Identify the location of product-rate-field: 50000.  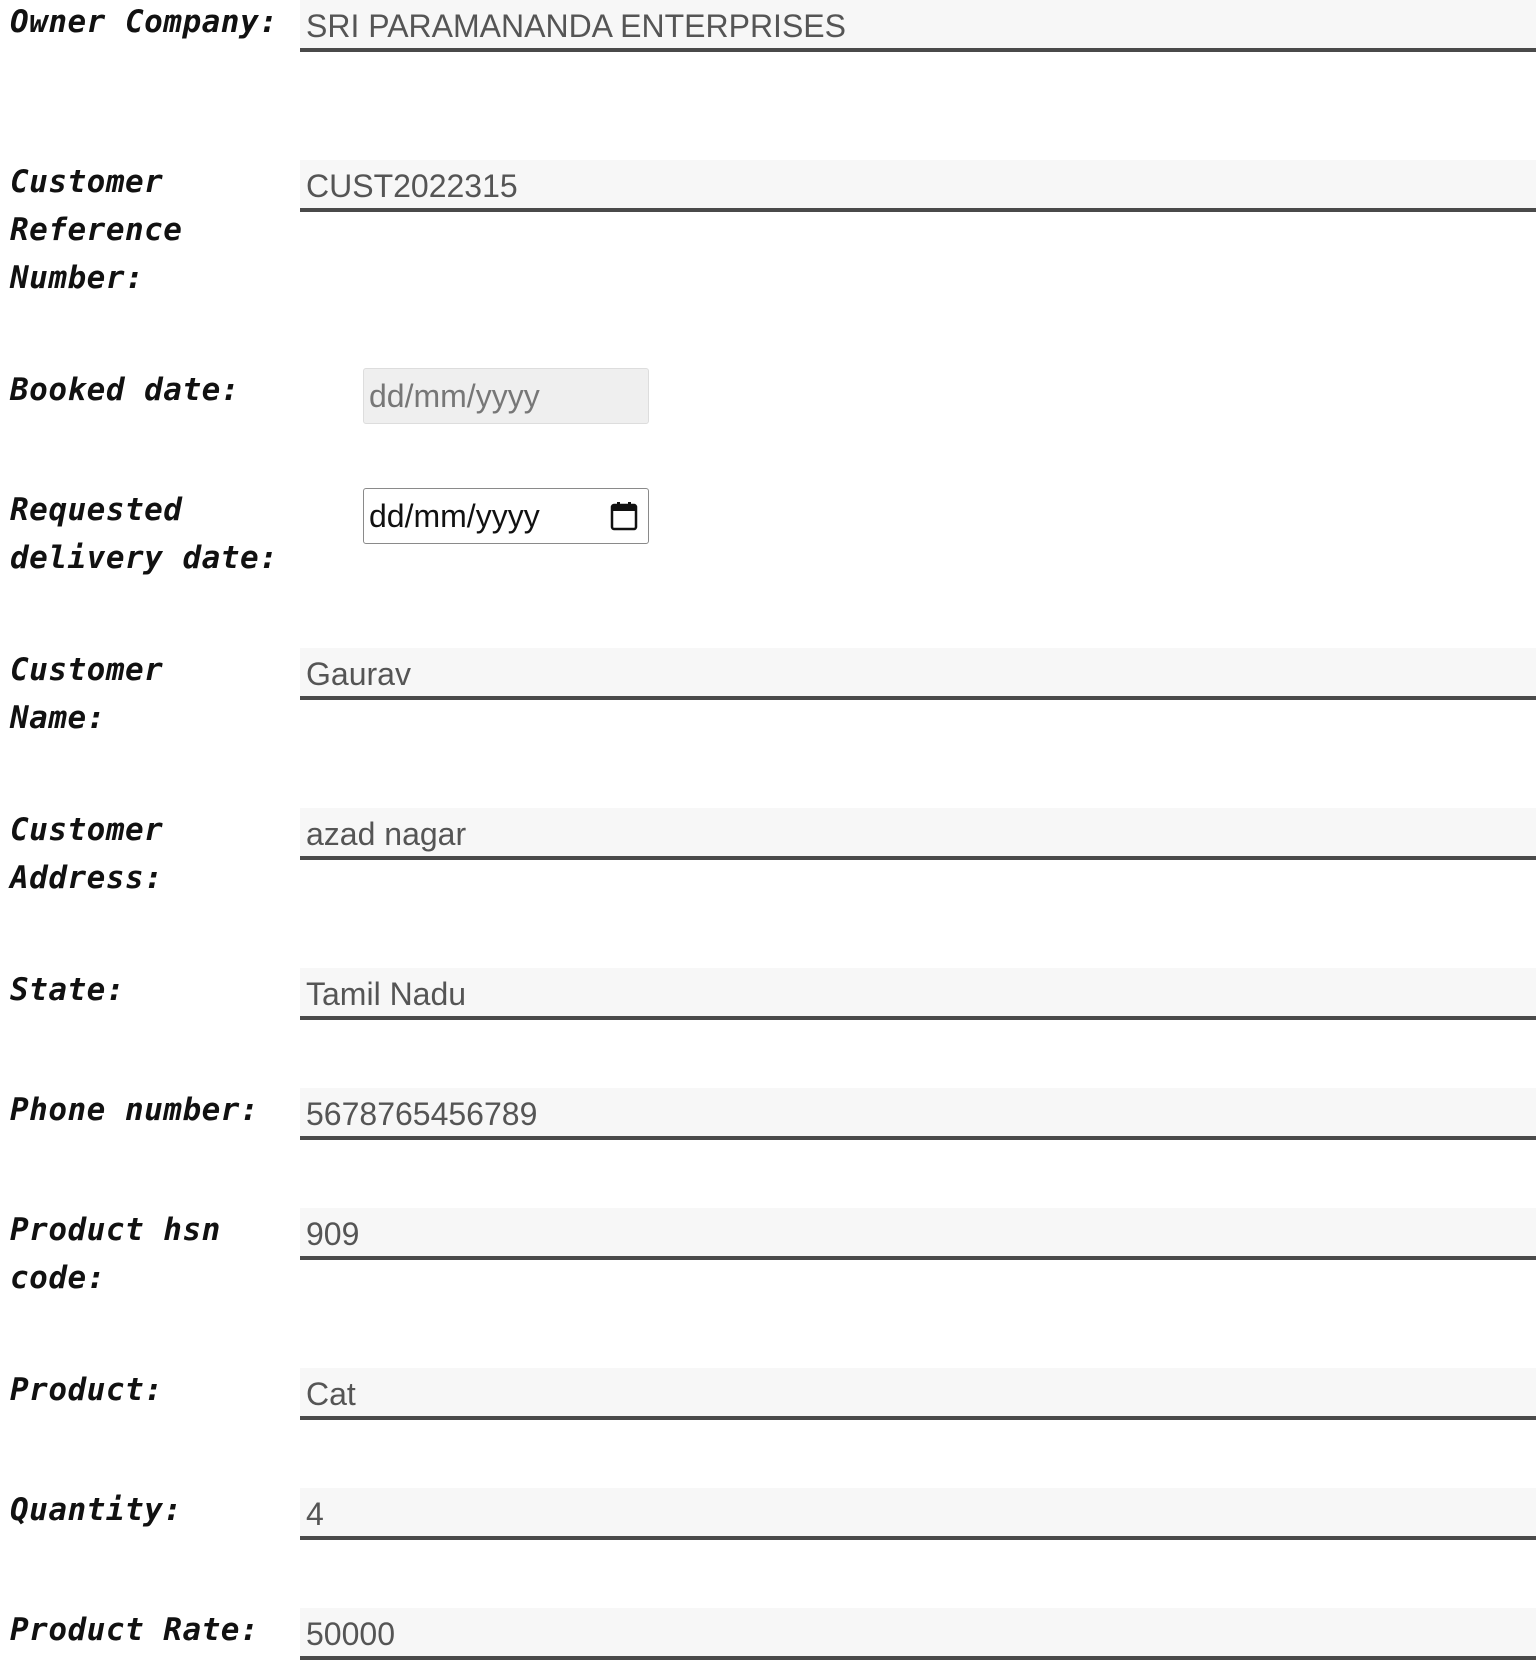
(918, 1634).